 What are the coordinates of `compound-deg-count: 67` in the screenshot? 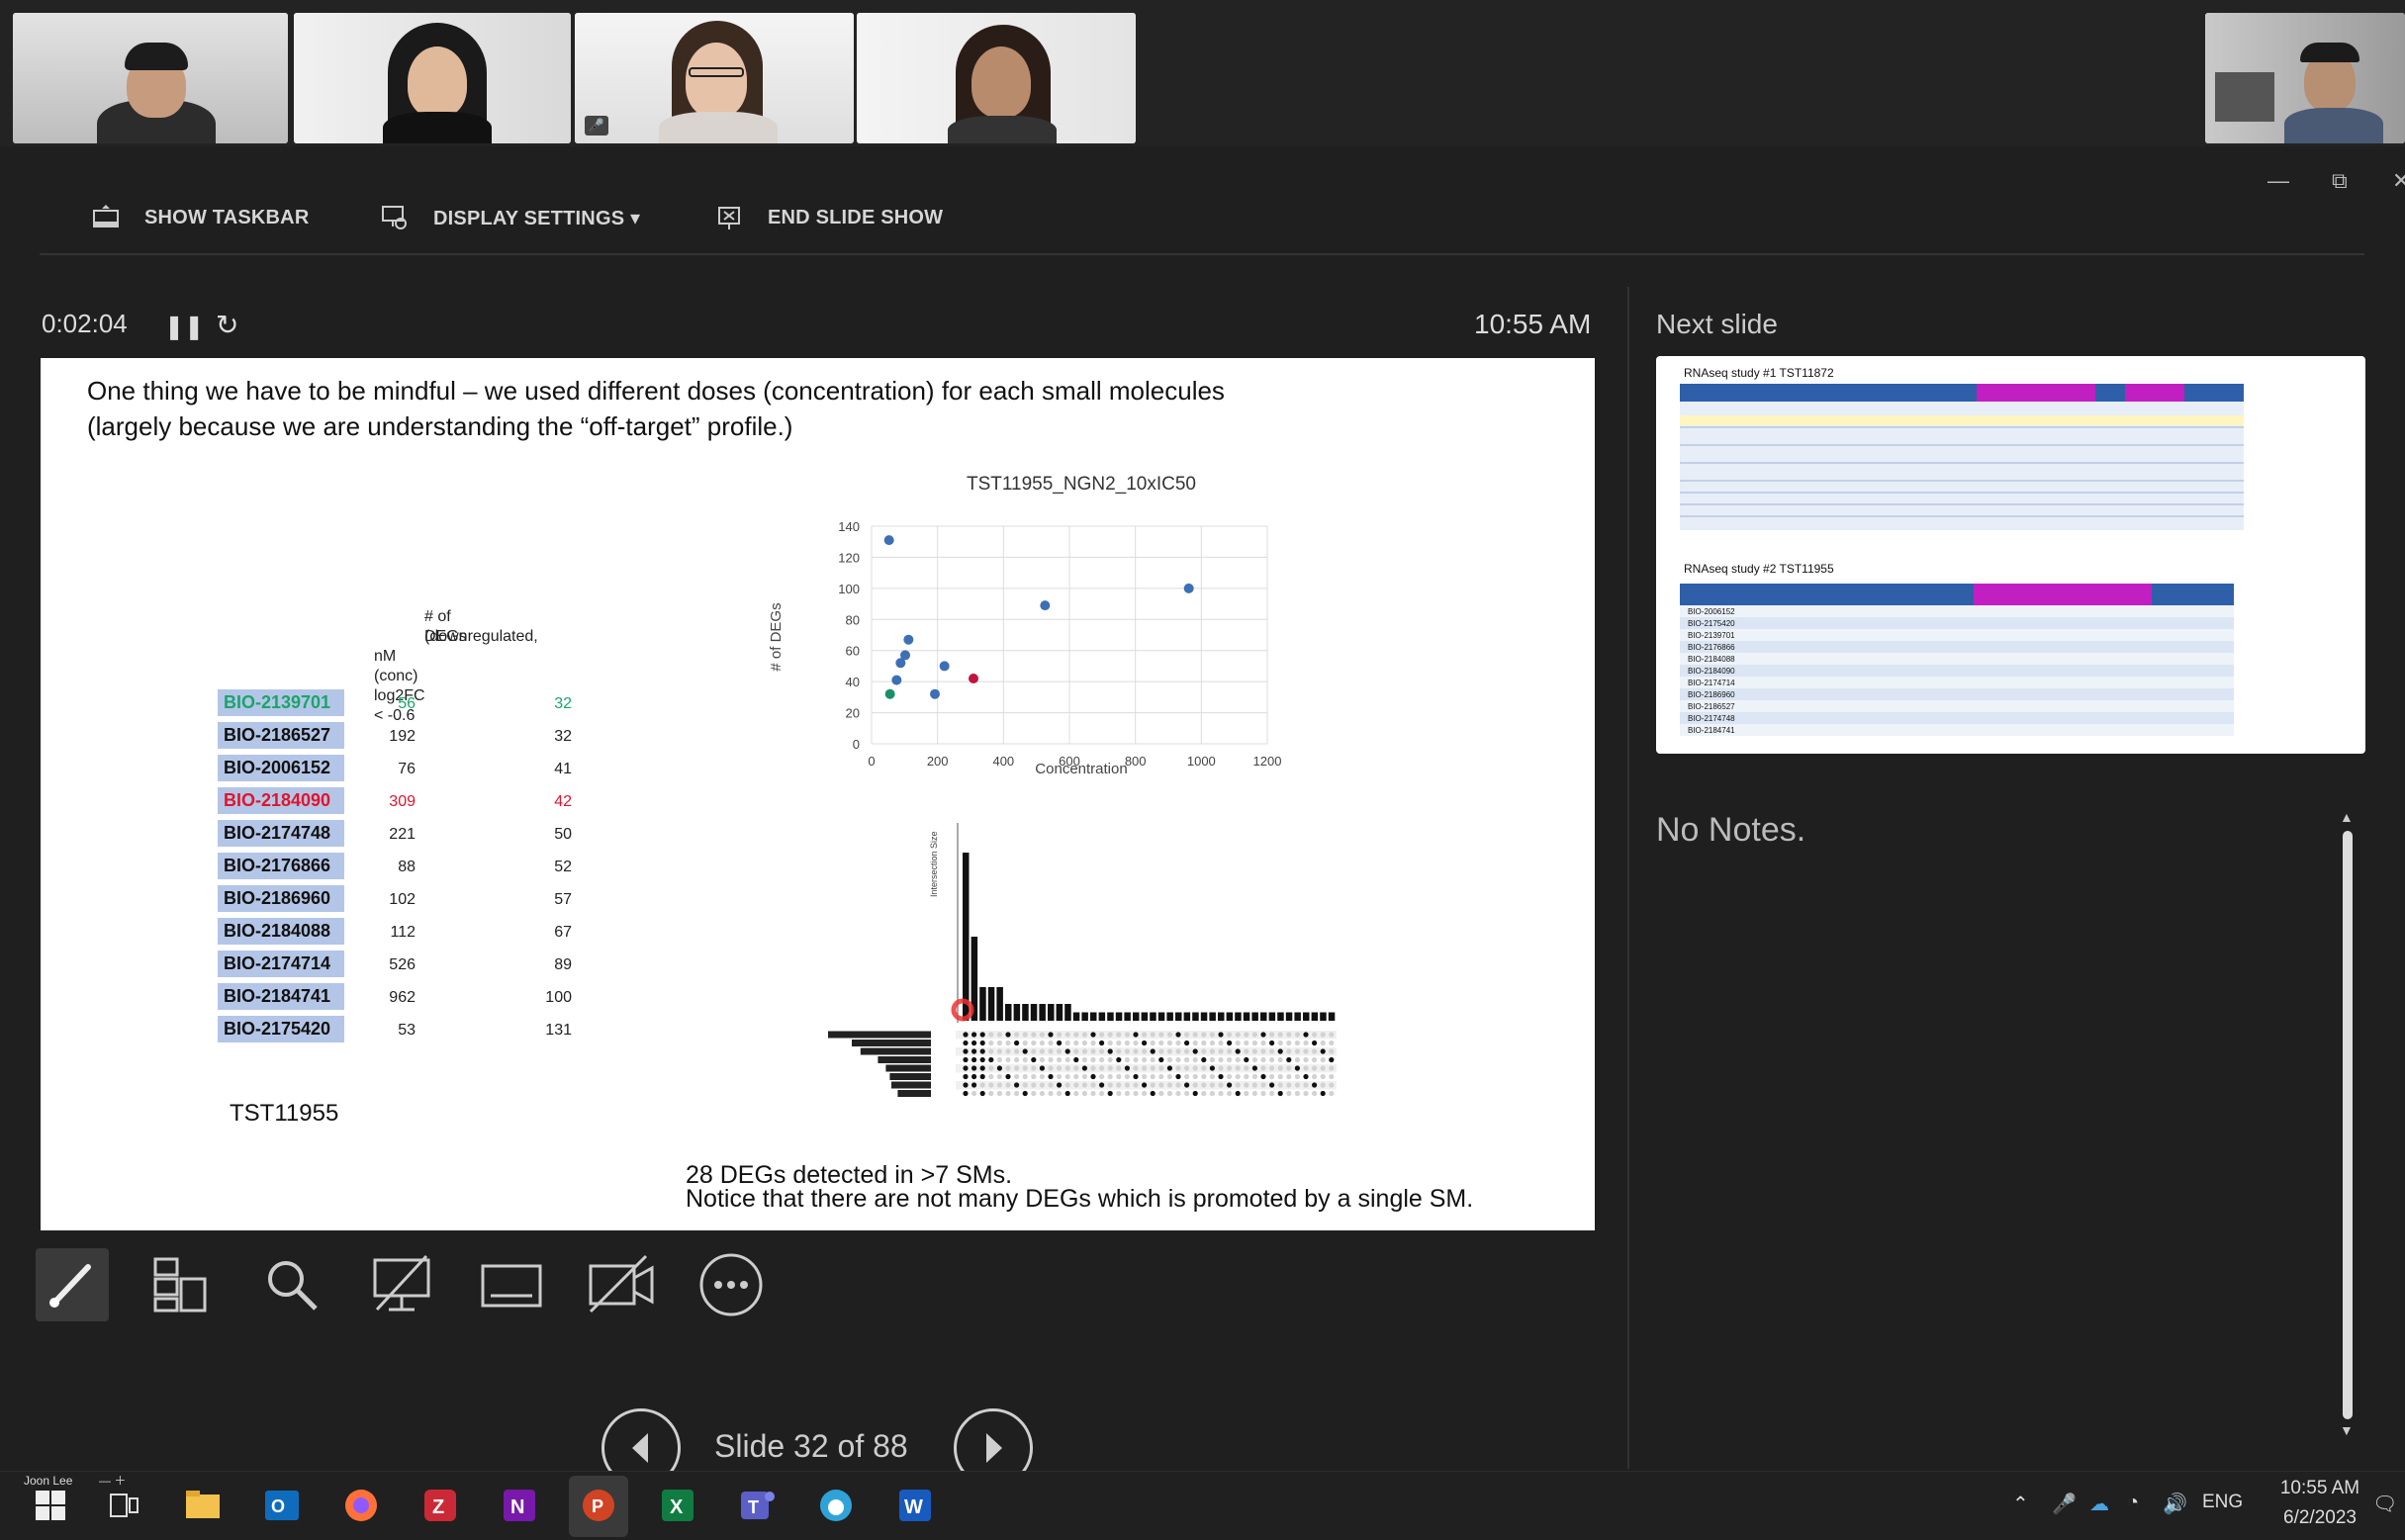 It's located at (563, 932).